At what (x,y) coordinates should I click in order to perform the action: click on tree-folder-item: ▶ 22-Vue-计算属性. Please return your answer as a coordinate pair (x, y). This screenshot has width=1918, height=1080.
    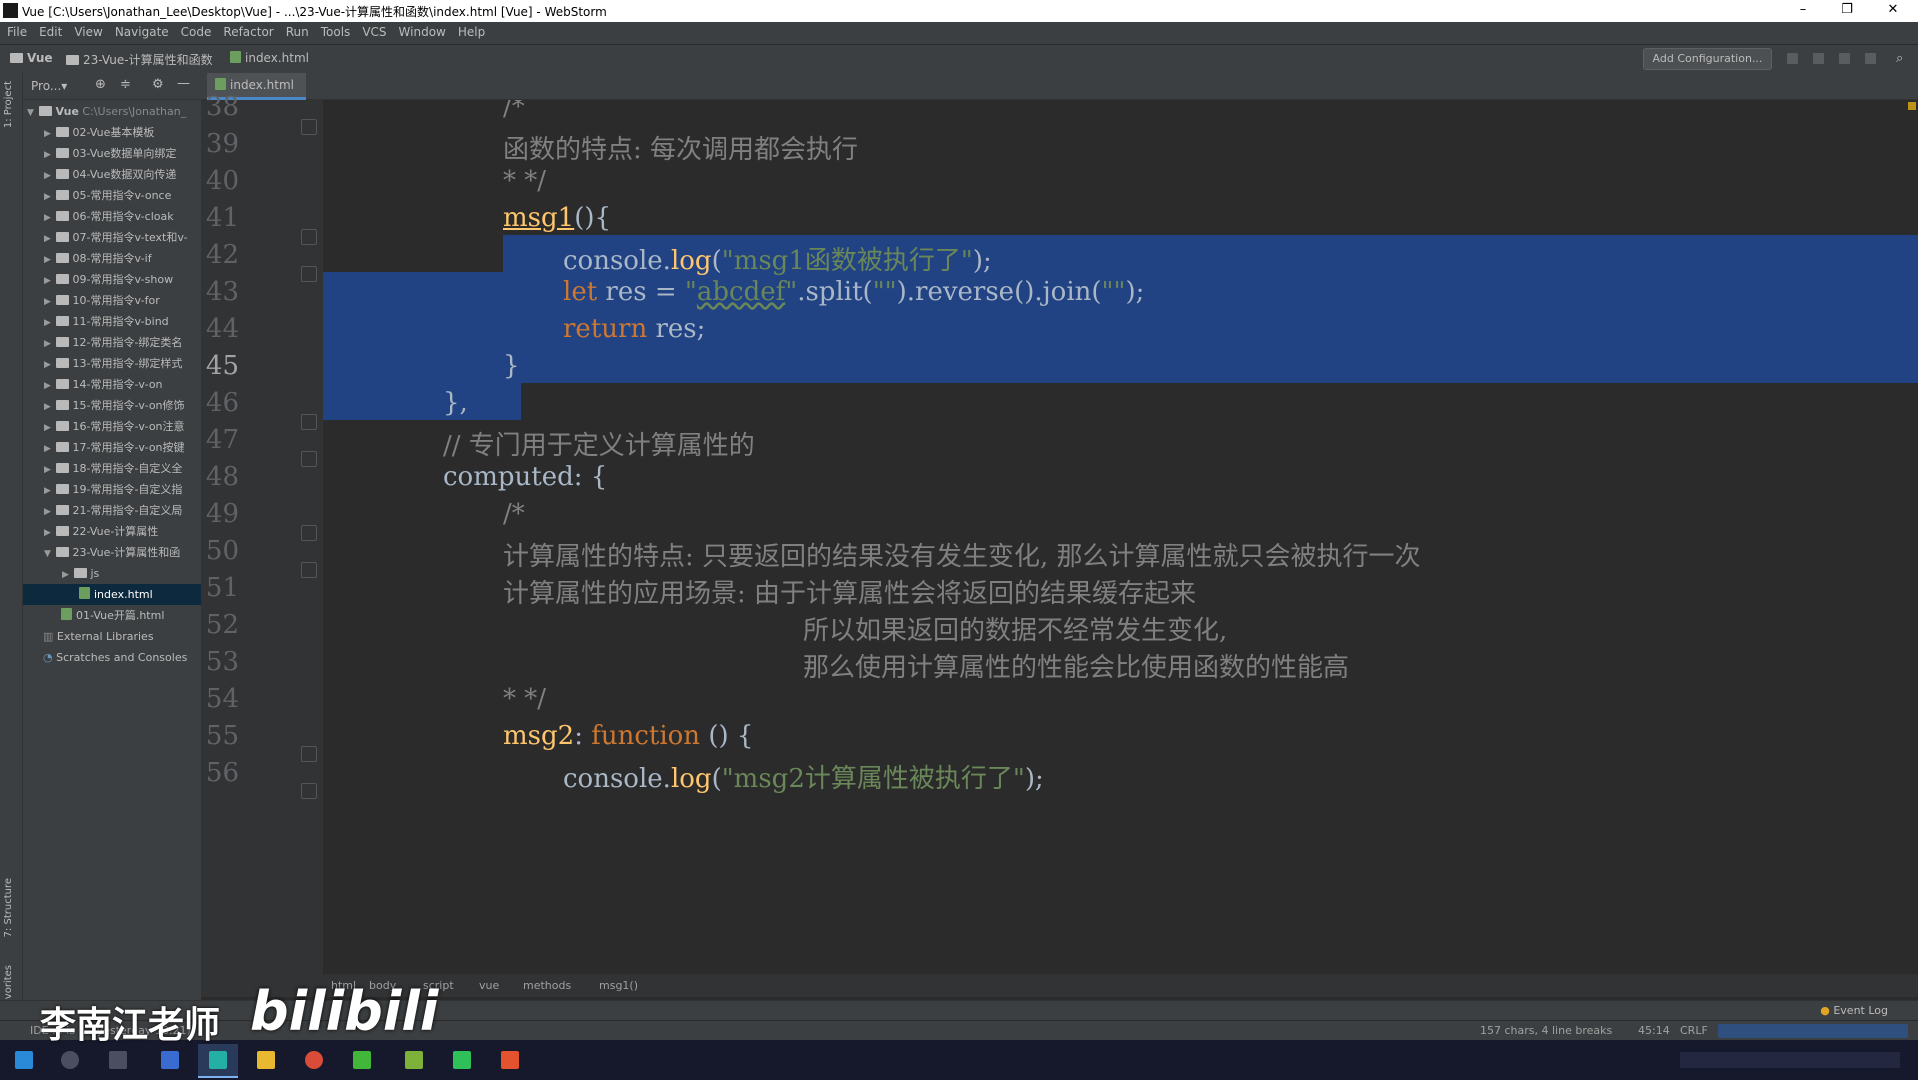
    Looking at the image, I should click on (112, 531).